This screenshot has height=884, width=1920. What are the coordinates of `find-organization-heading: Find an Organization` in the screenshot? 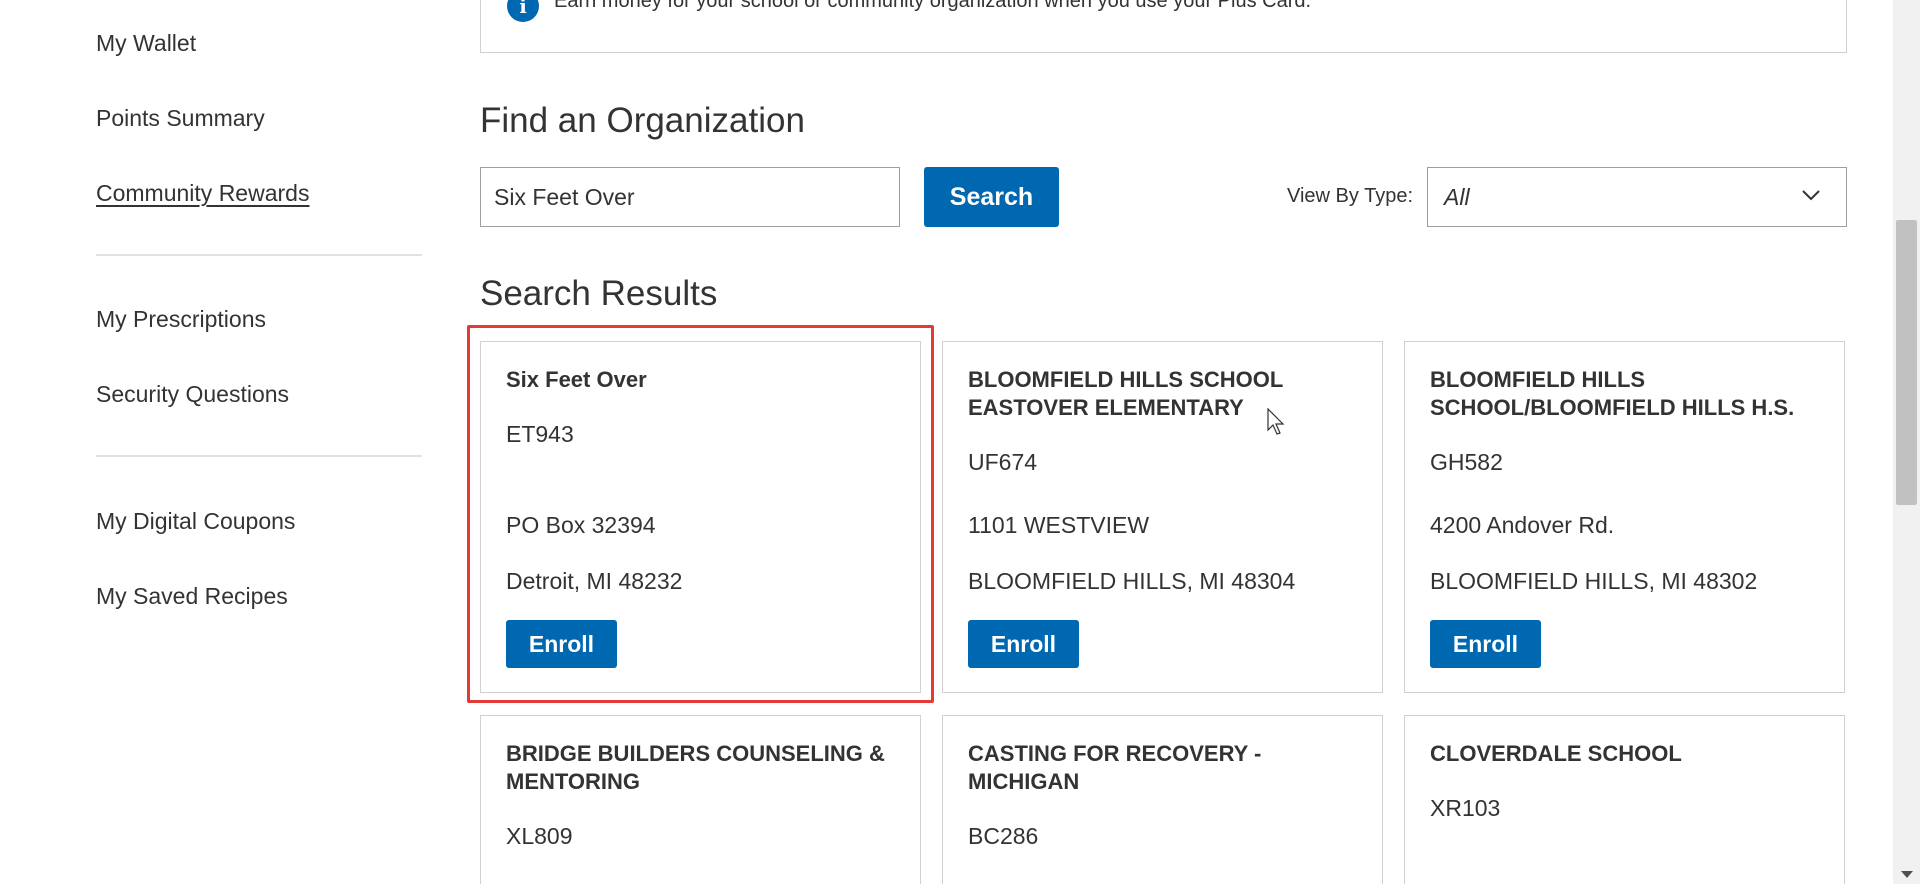 It's located at (642, 120).